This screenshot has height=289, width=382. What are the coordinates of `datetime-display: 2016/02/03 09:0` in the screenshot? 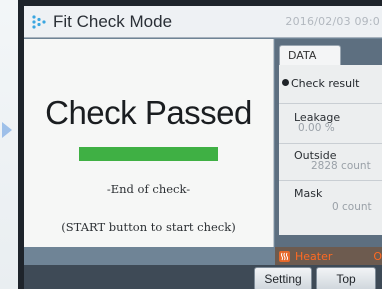 It's located at (332, 21).